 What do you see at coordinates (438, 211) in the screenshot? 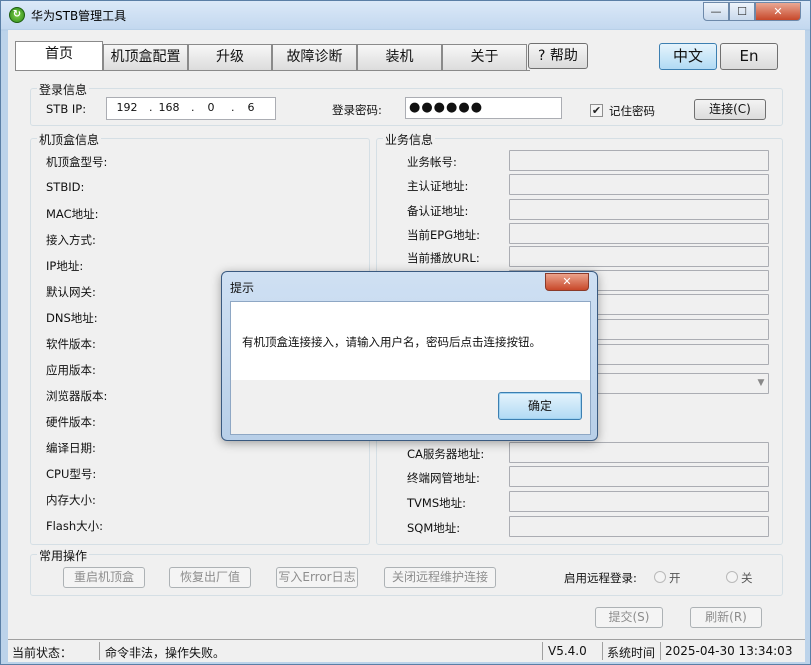
I see `service-info-label: 备认证地址:` at bounding box center [438, 211].